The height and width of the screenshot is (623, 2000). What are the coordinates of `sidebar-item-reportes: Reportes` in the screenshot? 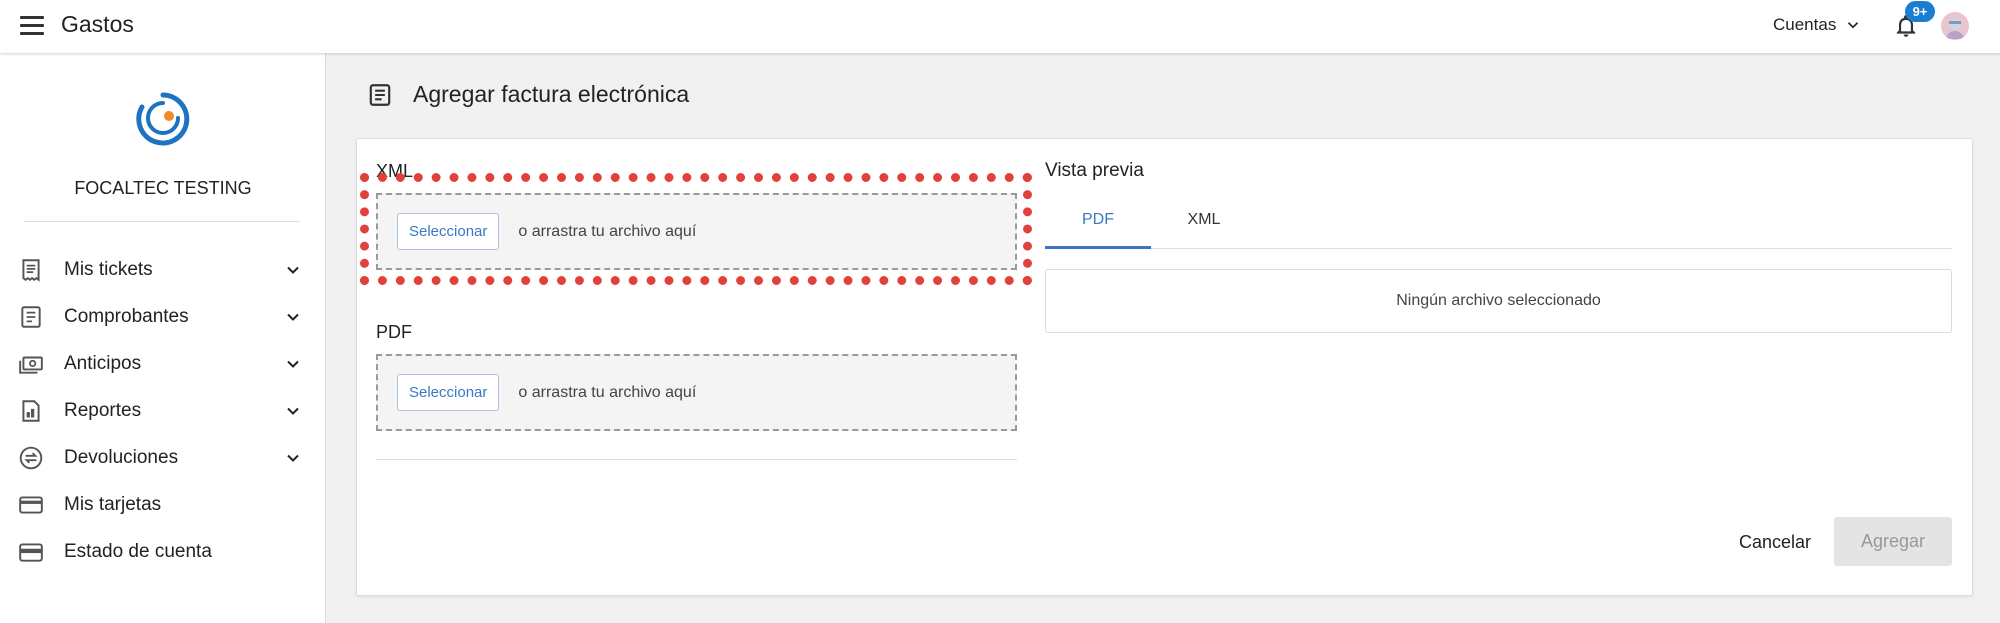 It's located at (163, 410).